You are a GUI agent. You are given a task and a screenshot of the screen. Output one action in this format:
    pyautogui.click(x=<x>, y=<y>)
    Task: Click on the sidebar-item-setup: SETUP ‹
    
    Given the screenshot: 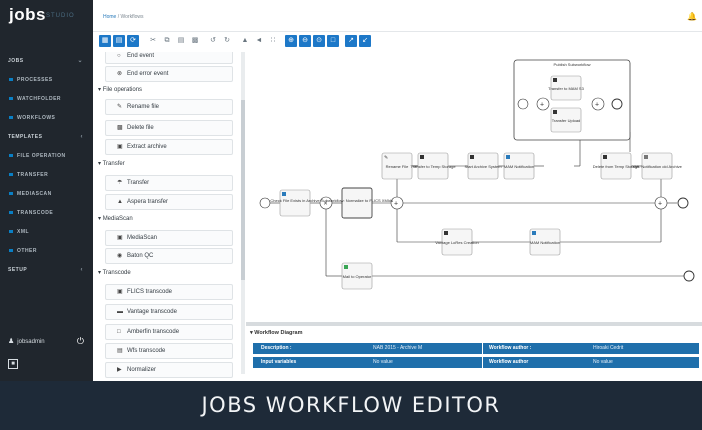 What is the action you would take?
    pyautogui.click(x=46, y=270)
    